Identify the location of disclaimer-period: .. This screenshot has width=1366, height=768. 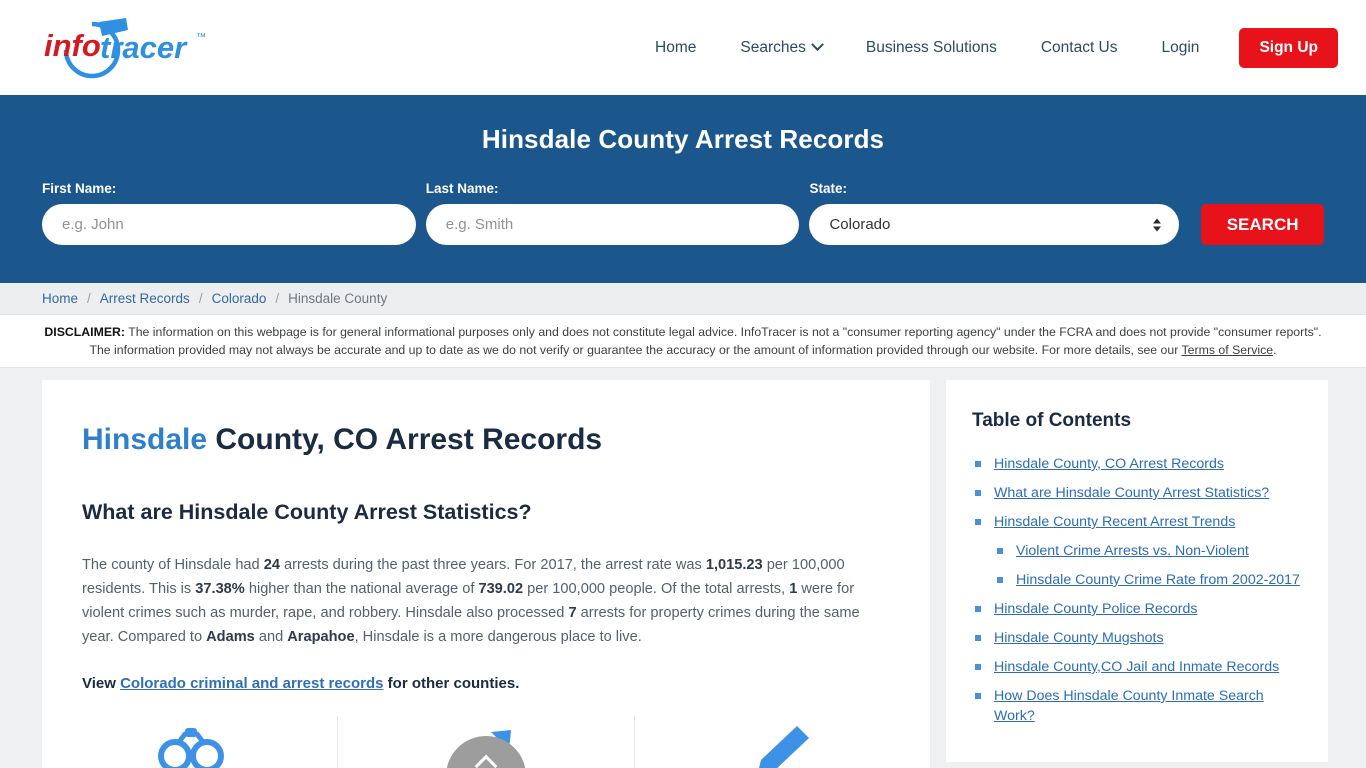
(1275, 349).